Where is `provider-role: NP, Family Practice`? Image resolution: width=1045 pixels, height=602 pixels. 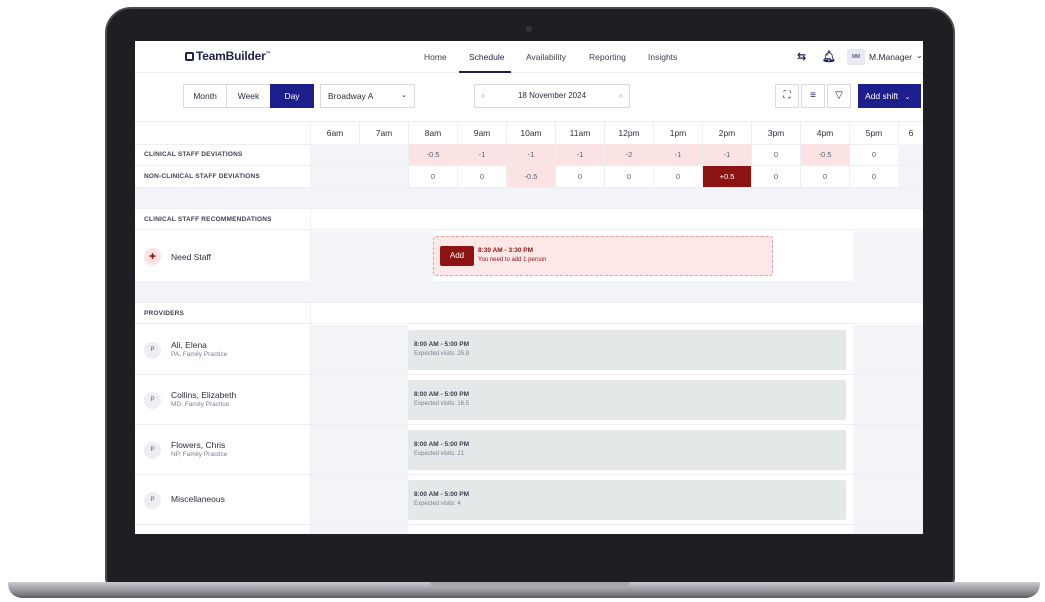
provider-role: NP, Family Practice is located at coordinates (199, 454).